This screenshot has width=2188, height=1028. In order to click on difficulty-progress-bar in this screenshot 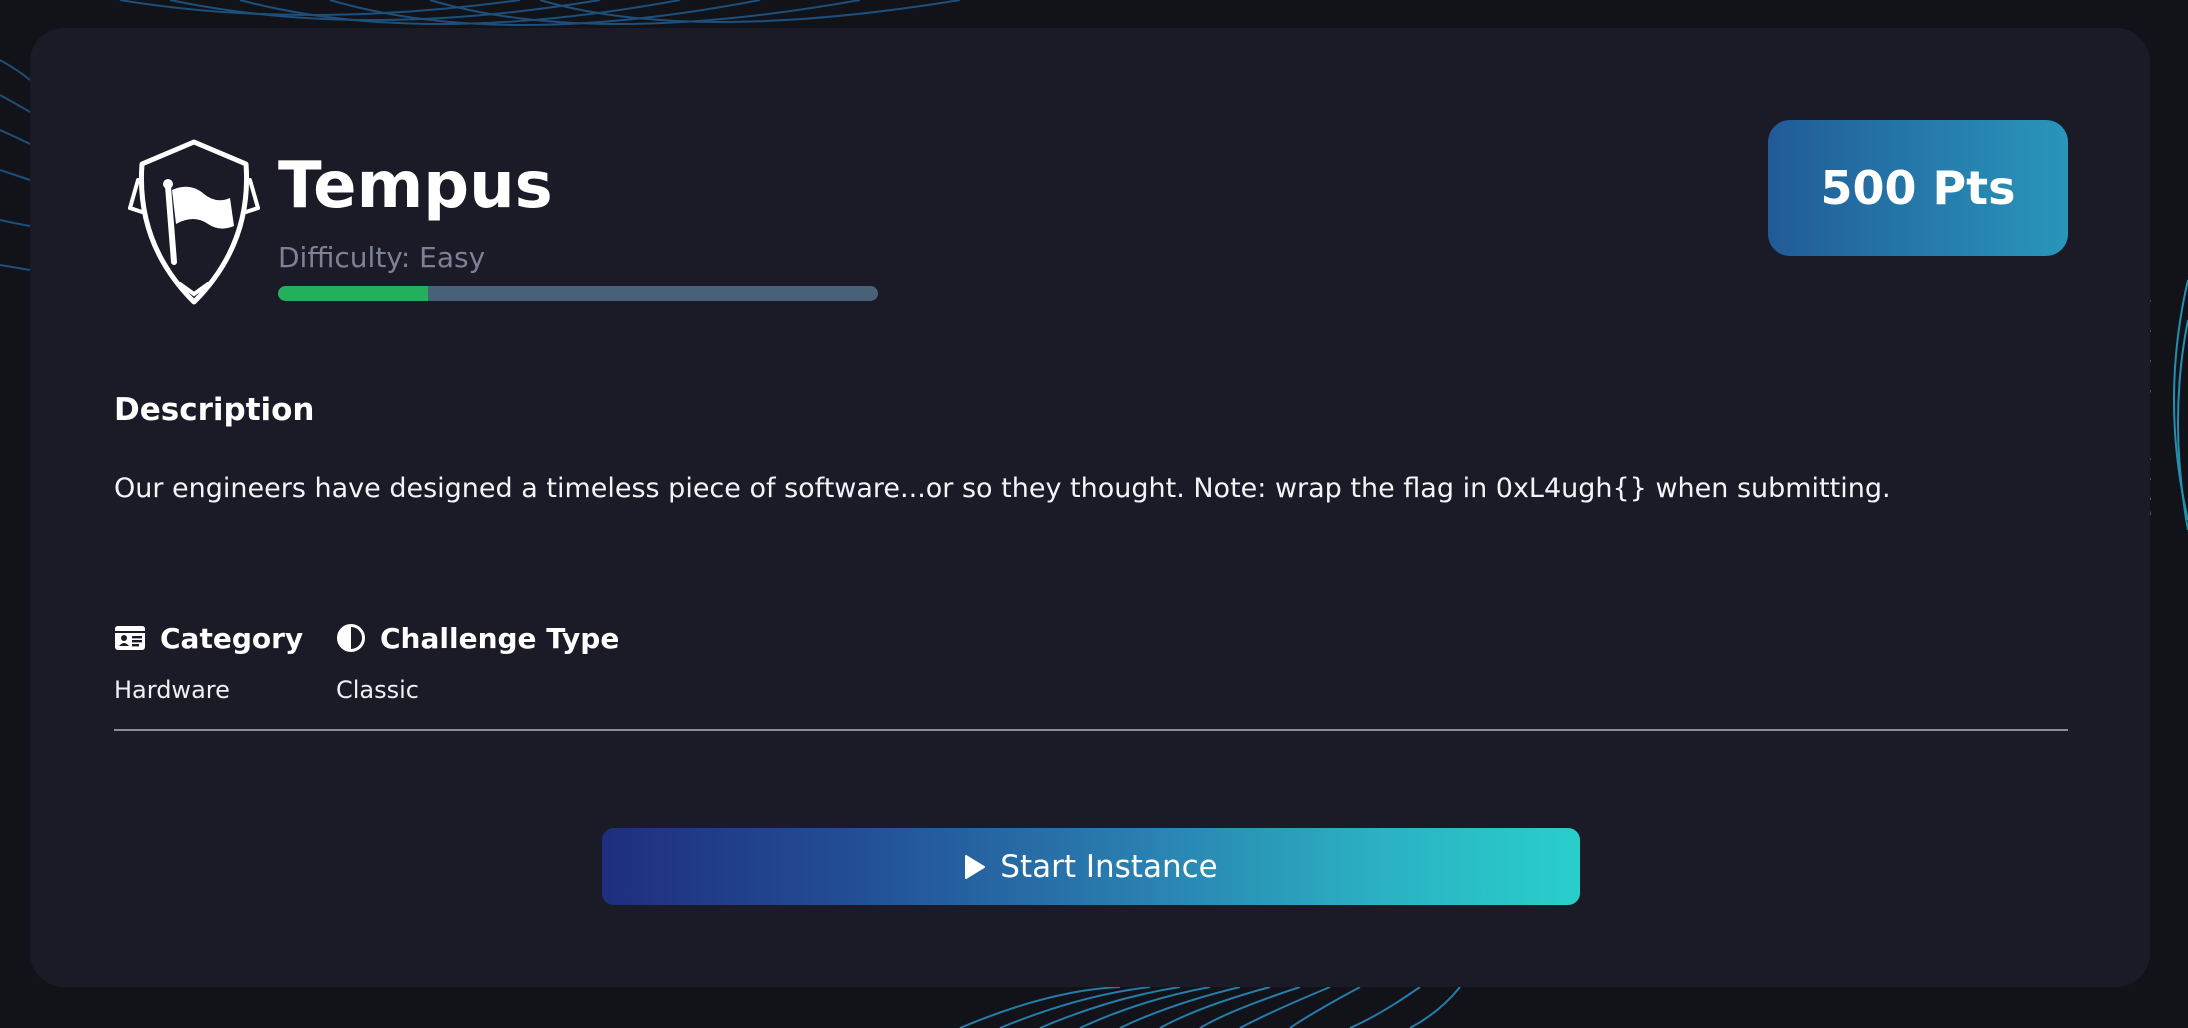, I will do `click(578, 293)`.